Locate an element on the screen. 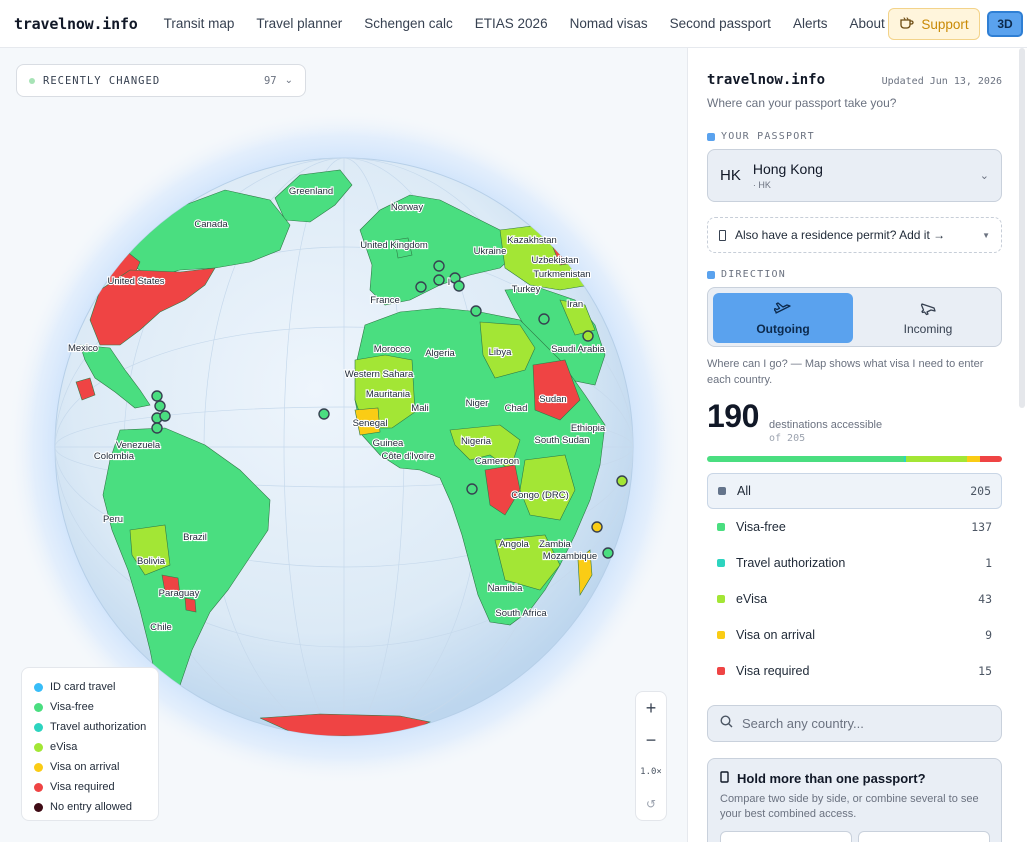 Image resolution: width=1027 pixels, height=842 pixels. search-input is located at coordinates (862, 723).